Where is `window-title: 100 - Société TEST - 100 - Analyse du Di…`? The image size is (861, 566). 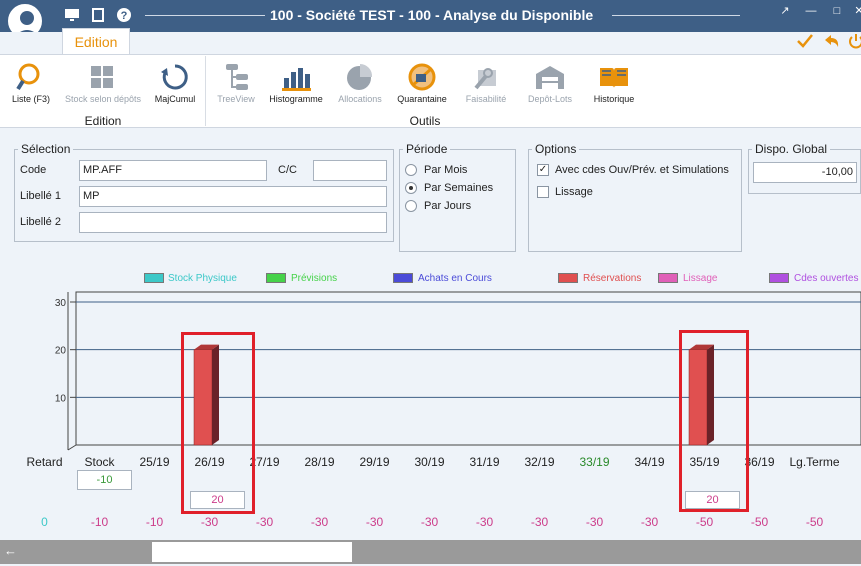
window-title: 100 - Société TEST - 100 - Analyse du Di… is located at coordinates (432, 15).